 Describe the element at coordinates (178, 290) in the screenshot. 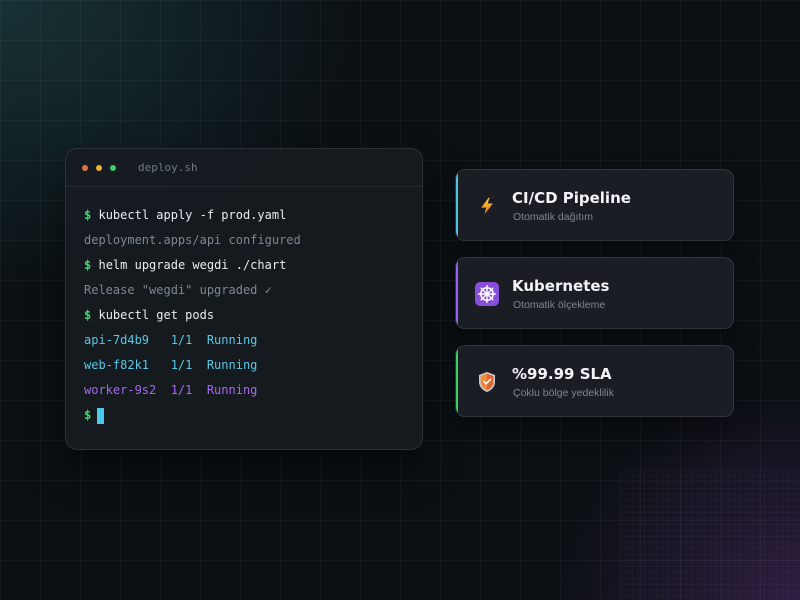

I see `terminal-line: Release "wegdi" upgraded ✓` at that location.